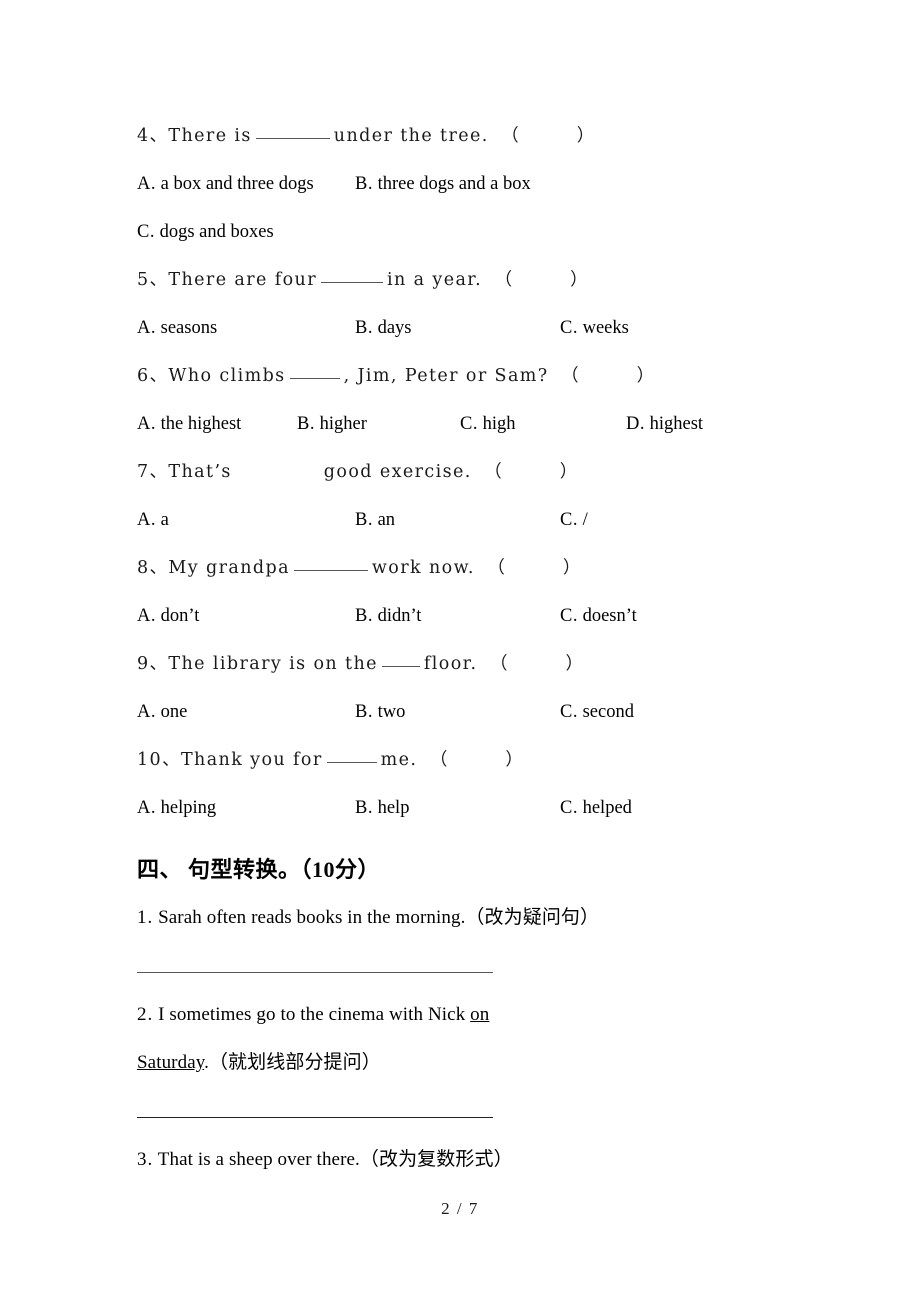 The height and width of the screenshot is (1302, 920). What do you see at coordinates (528, 472) in the screenshot?
I see `answer-bracket-7: （）` at bounding box center [528, 472].